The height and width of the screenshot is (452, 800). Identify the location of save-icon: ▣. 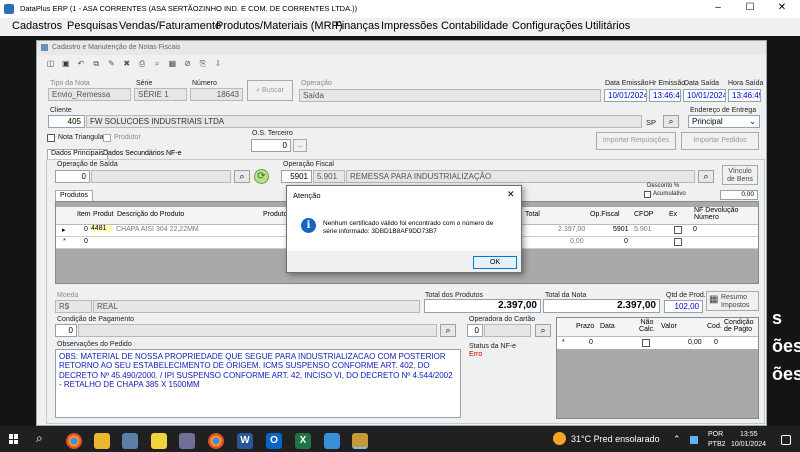
(65, 63).